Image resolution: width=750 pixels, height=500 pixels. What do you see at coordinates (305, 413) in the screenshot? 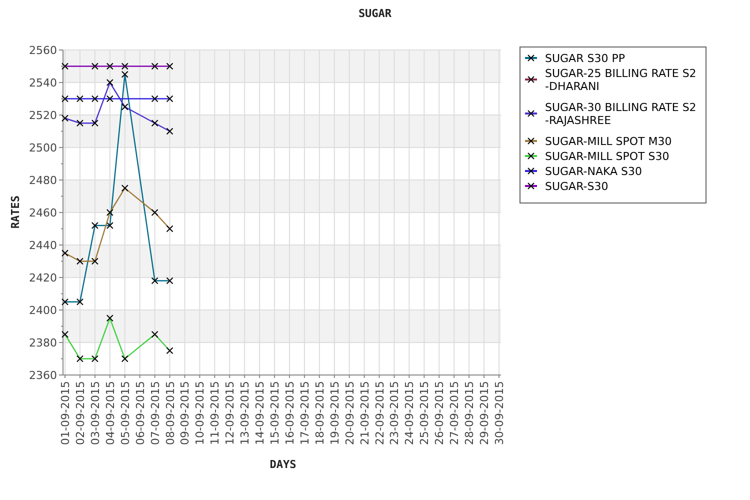
I see `x-tick-label: 17-09-2015` at bounding box center [305, 413].